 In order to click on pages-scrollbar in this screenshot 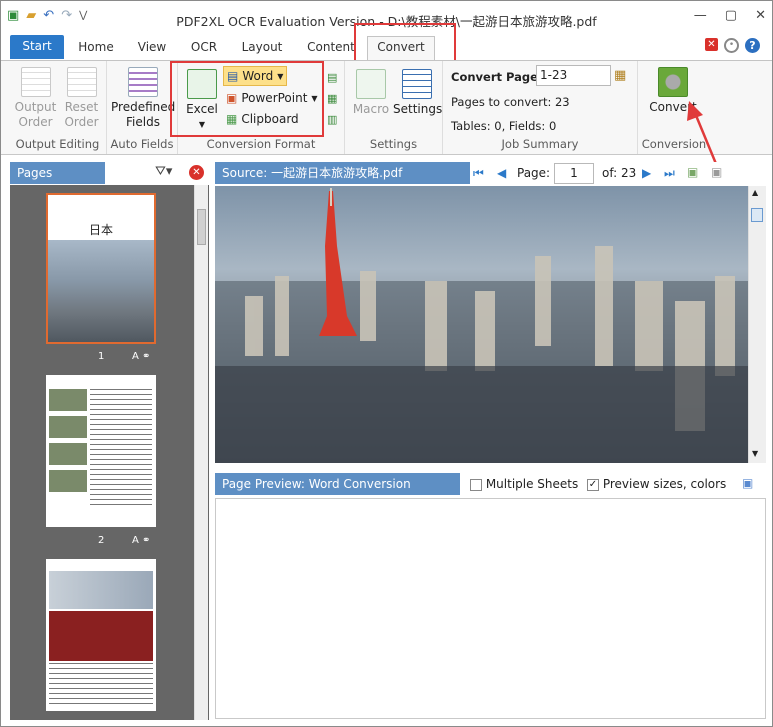, I will do `click(201, 452)`.